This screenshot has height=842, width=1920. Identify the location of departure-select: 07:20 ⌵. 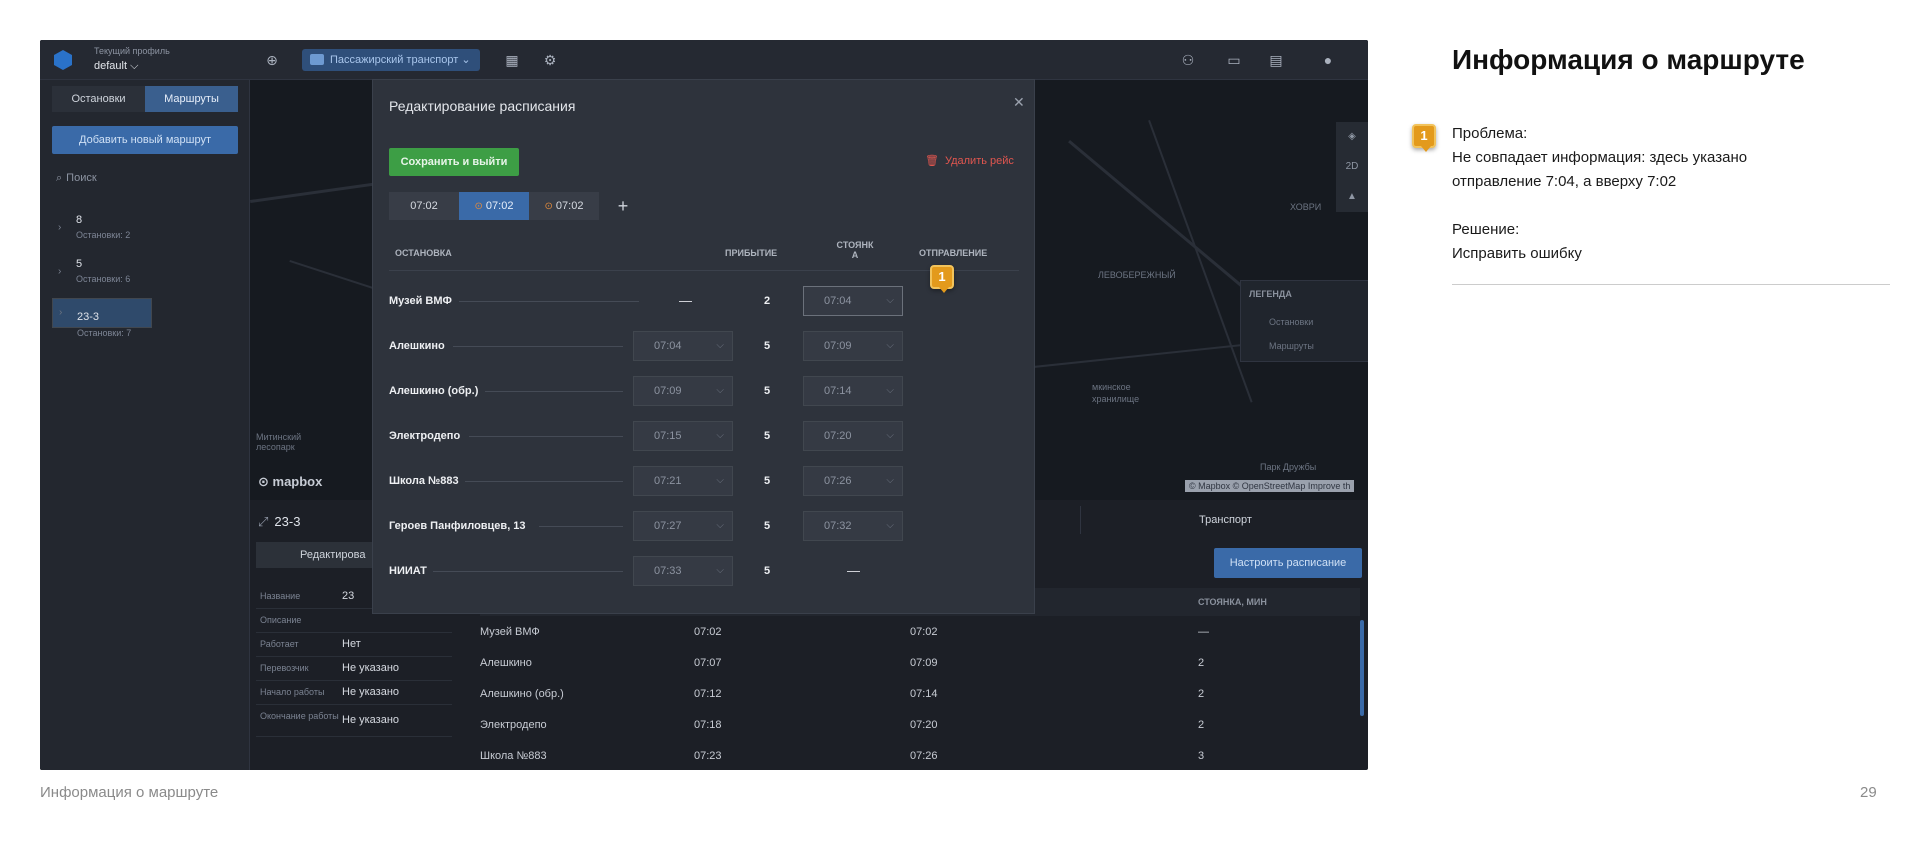
(853, 436).